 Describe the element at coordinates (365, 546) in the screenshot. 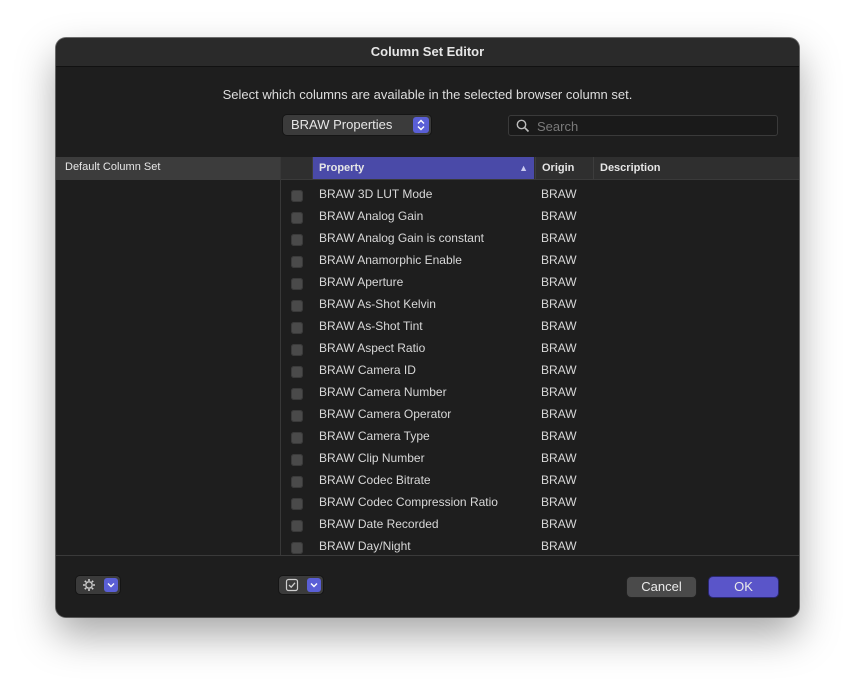

I see `row-property: BRAW Day/Night` at that location.